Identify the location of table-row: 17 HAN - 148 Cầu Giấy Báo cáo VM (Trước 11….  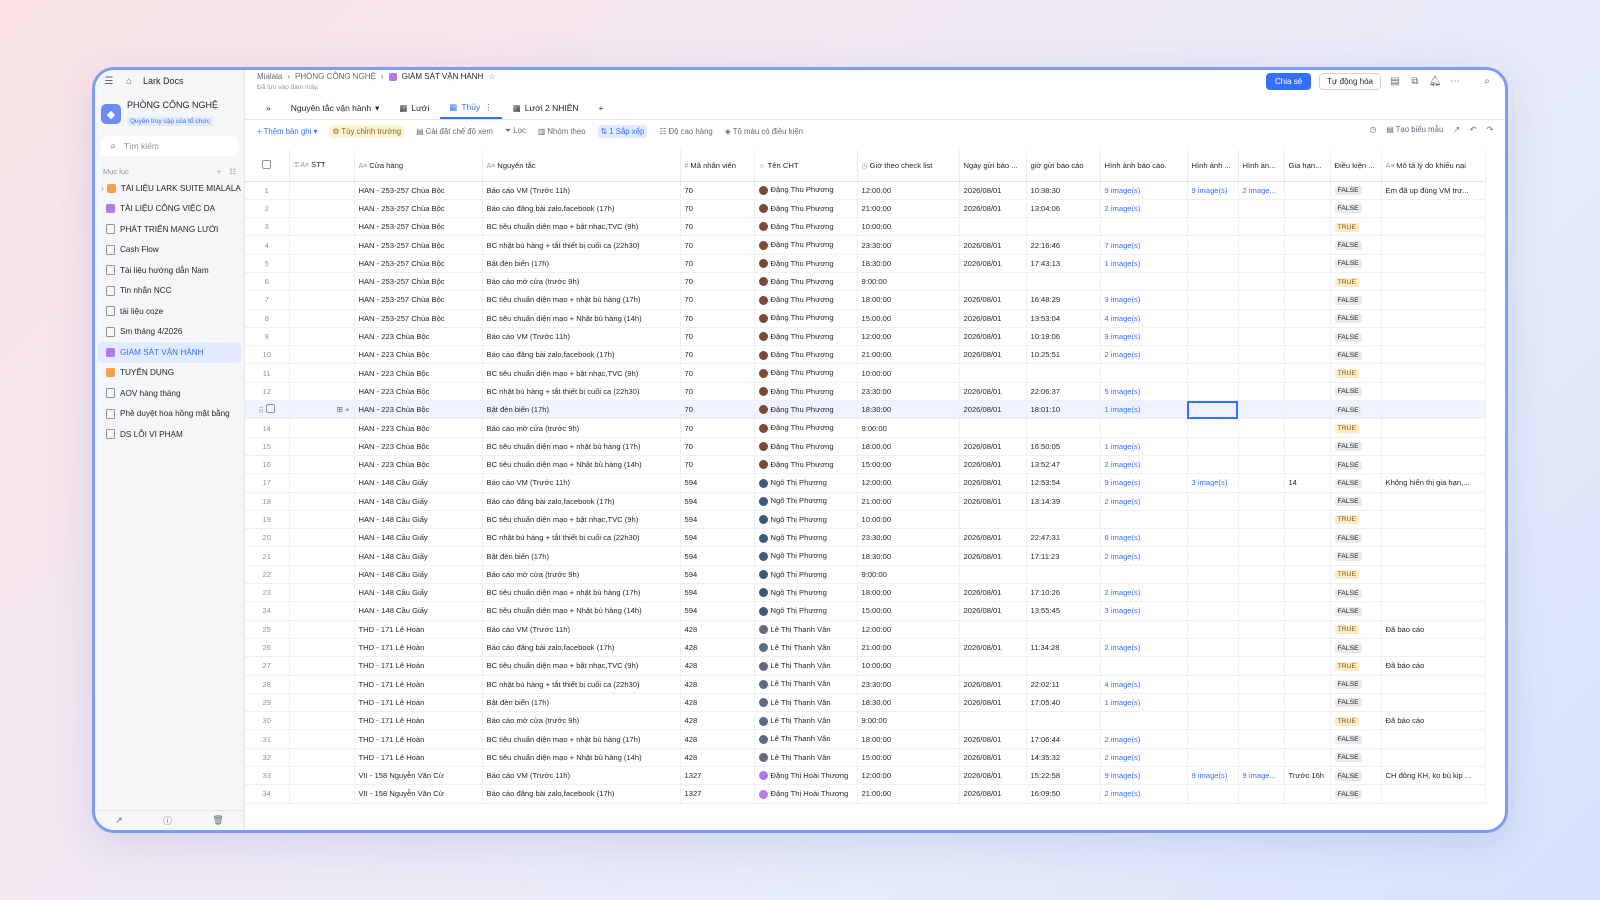
(865, 483).